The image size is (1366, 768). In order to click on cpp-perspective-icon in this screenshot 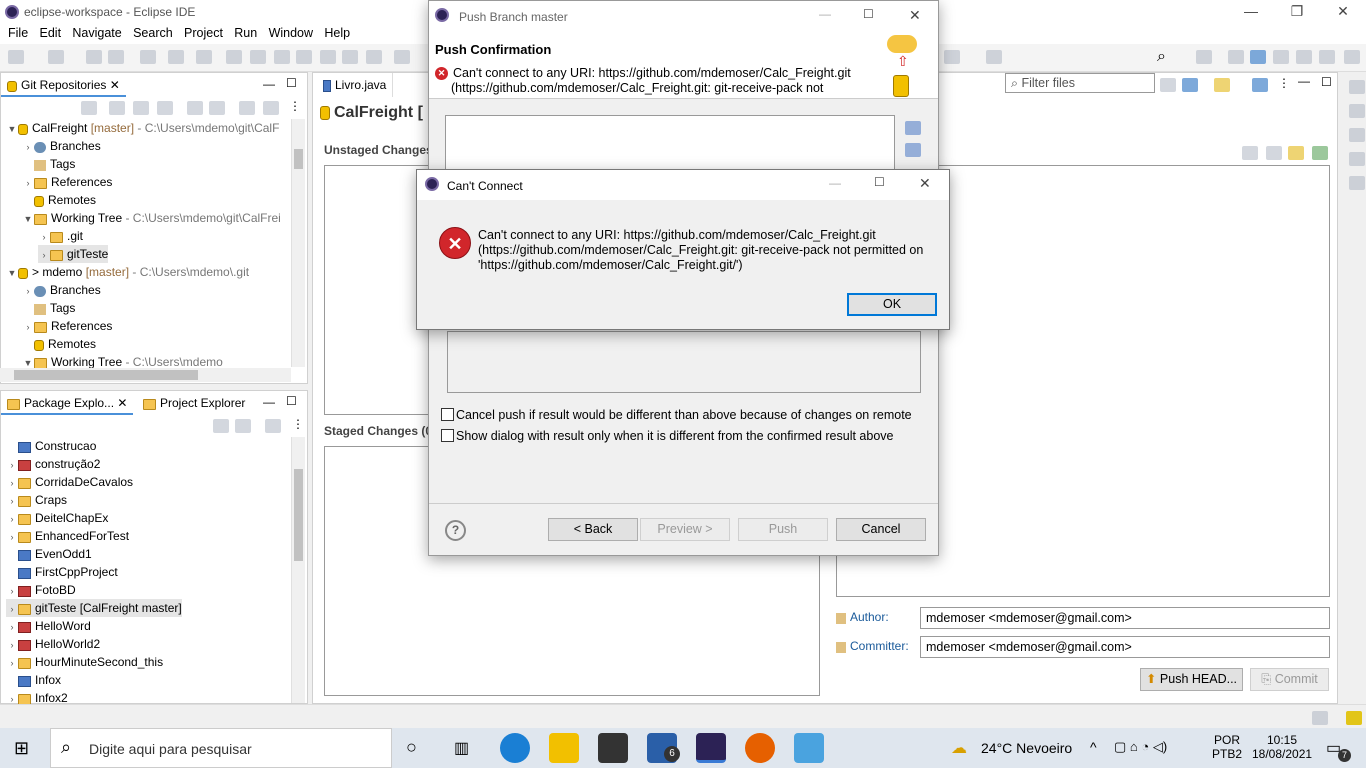, I will do `click(1352, 57)`.